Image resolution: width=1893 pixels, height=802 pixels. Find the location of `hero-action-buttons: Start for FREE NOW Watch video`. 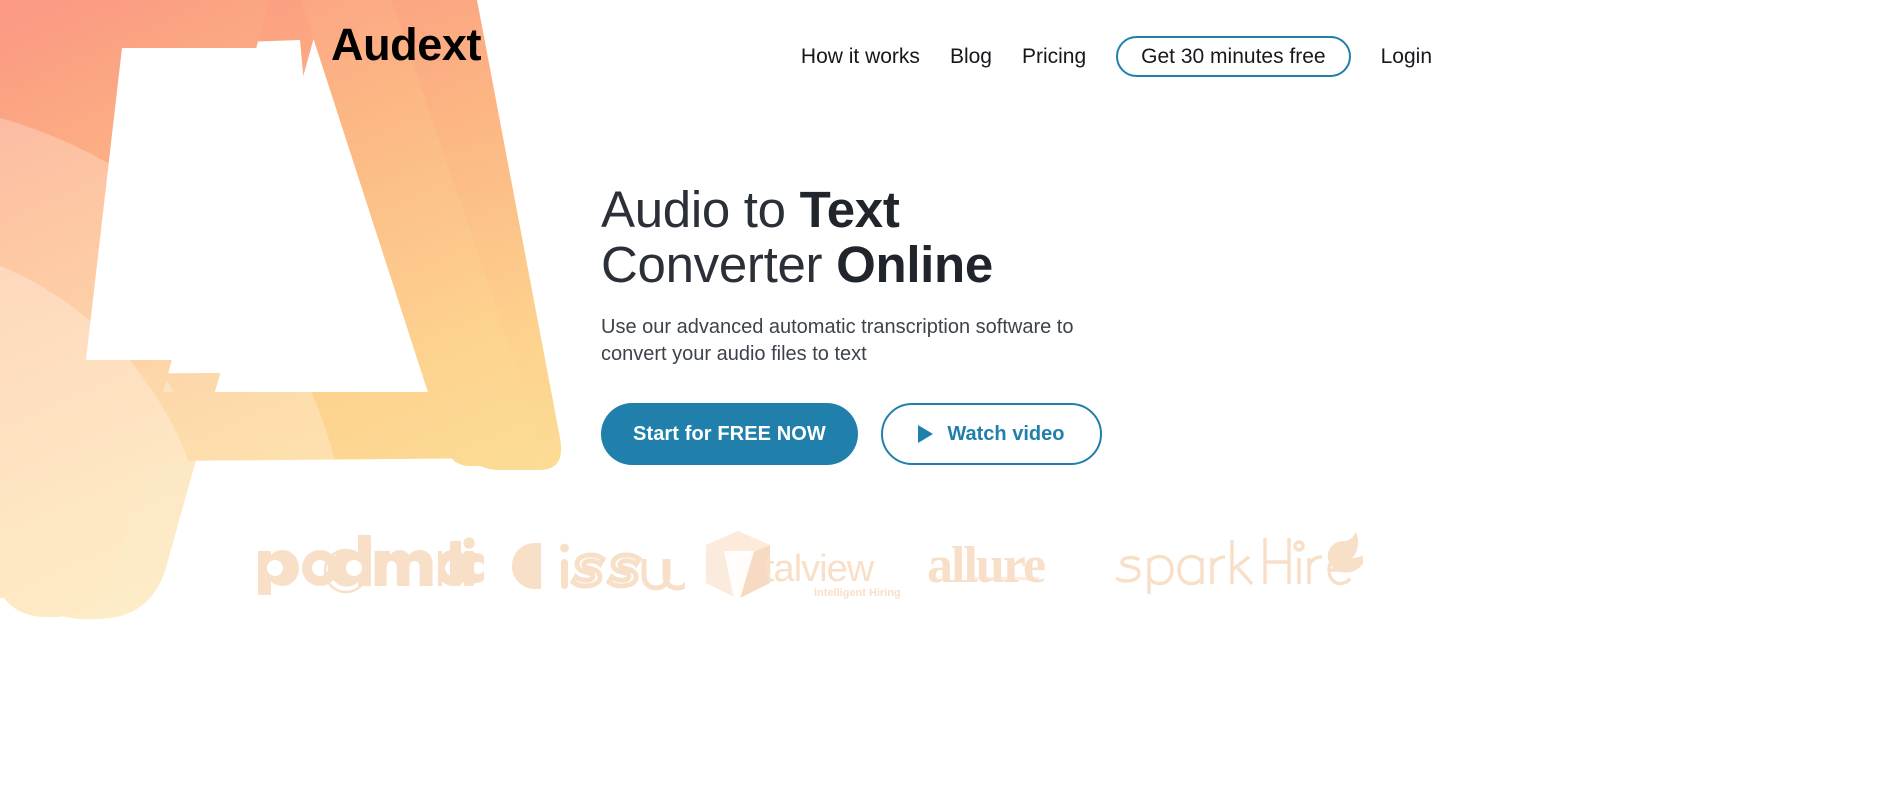

hero-action-buttons: Start for FREE NOW Watch video is located at coordinates (981, 434).